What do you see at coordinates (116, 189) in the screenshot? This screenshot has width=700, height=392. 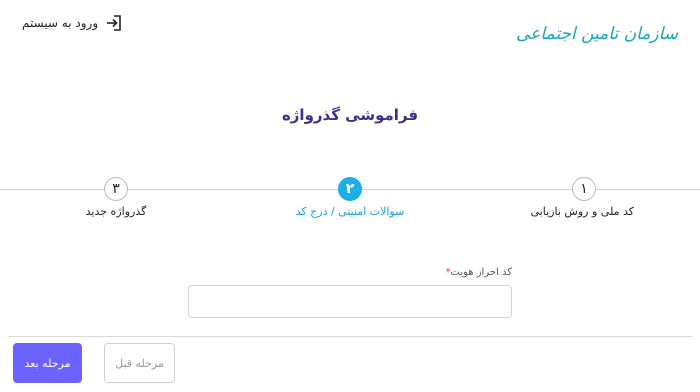 I see `step-3-circle: ۳` at bounding box center [116, 189].